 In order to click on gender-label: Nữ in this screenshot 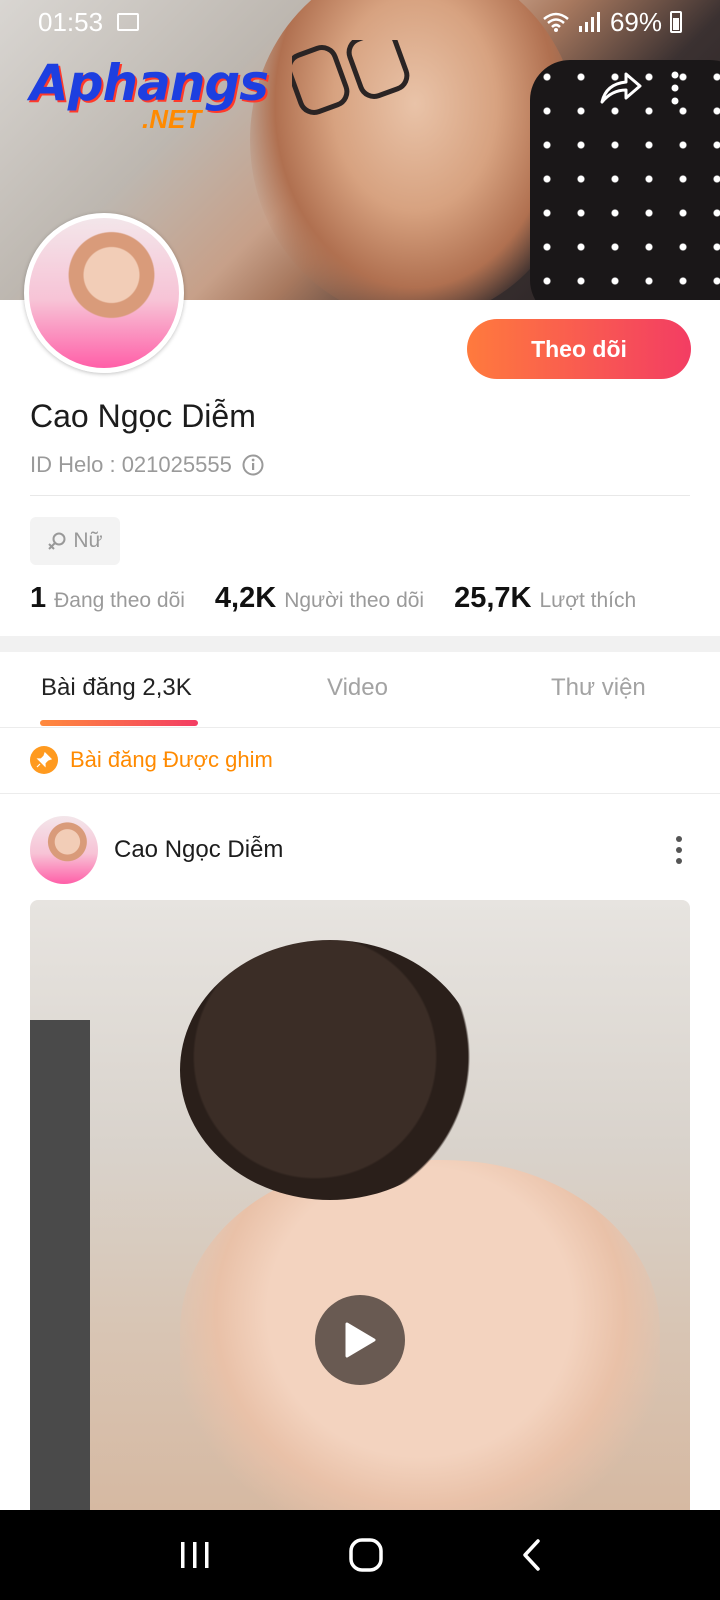, I will do `click(88, 540)`.